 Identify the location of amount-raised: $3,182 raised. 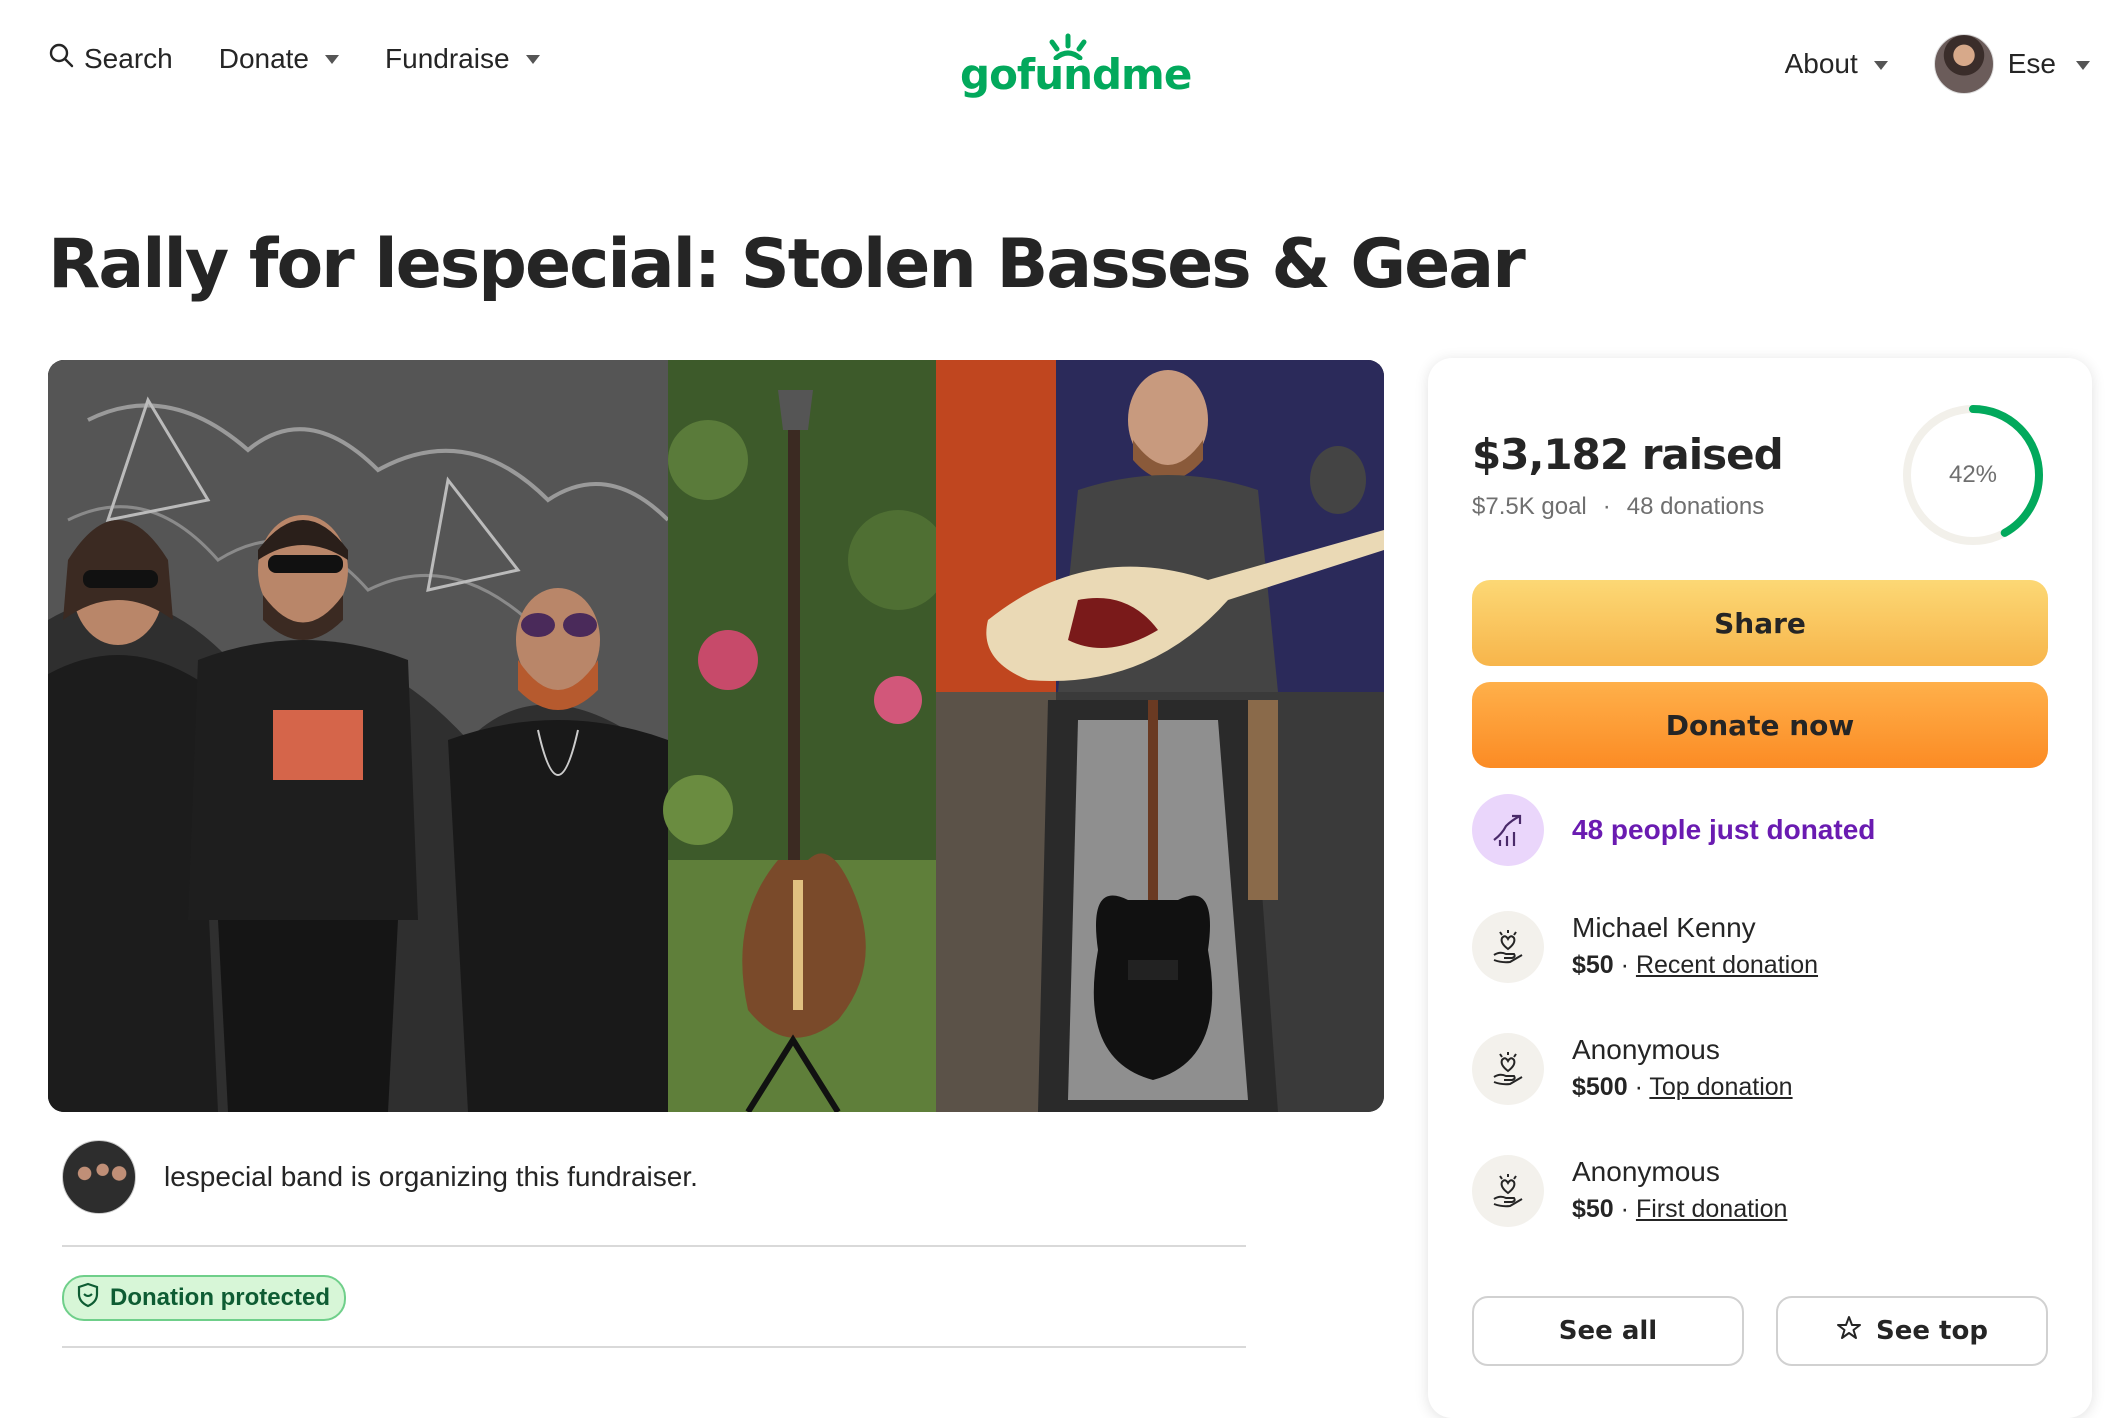
(1628, 454).